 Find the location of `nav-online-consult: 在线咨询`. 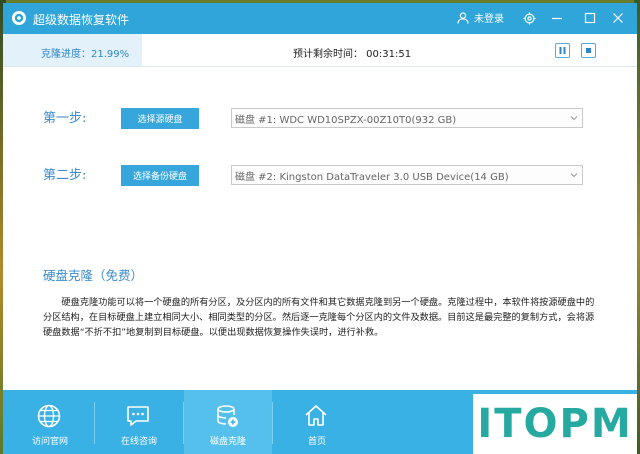

nav-online-consult: 在线咨询 is located at coordinates (139, 422).